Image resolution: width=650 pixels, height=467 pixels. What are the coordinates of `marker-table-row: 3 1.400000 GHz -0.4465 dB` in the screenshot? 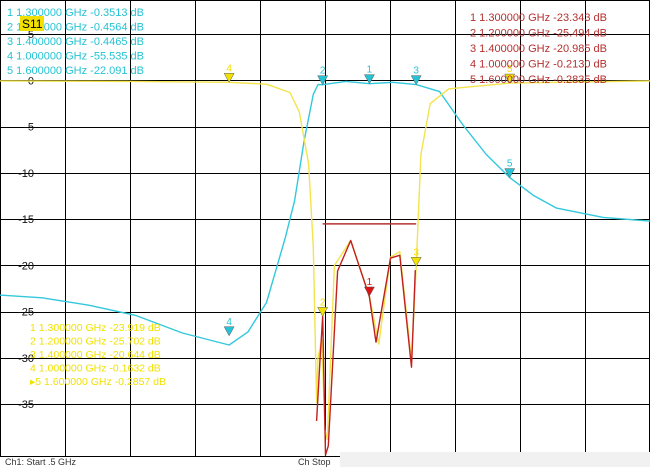 It's located at (75, 42).